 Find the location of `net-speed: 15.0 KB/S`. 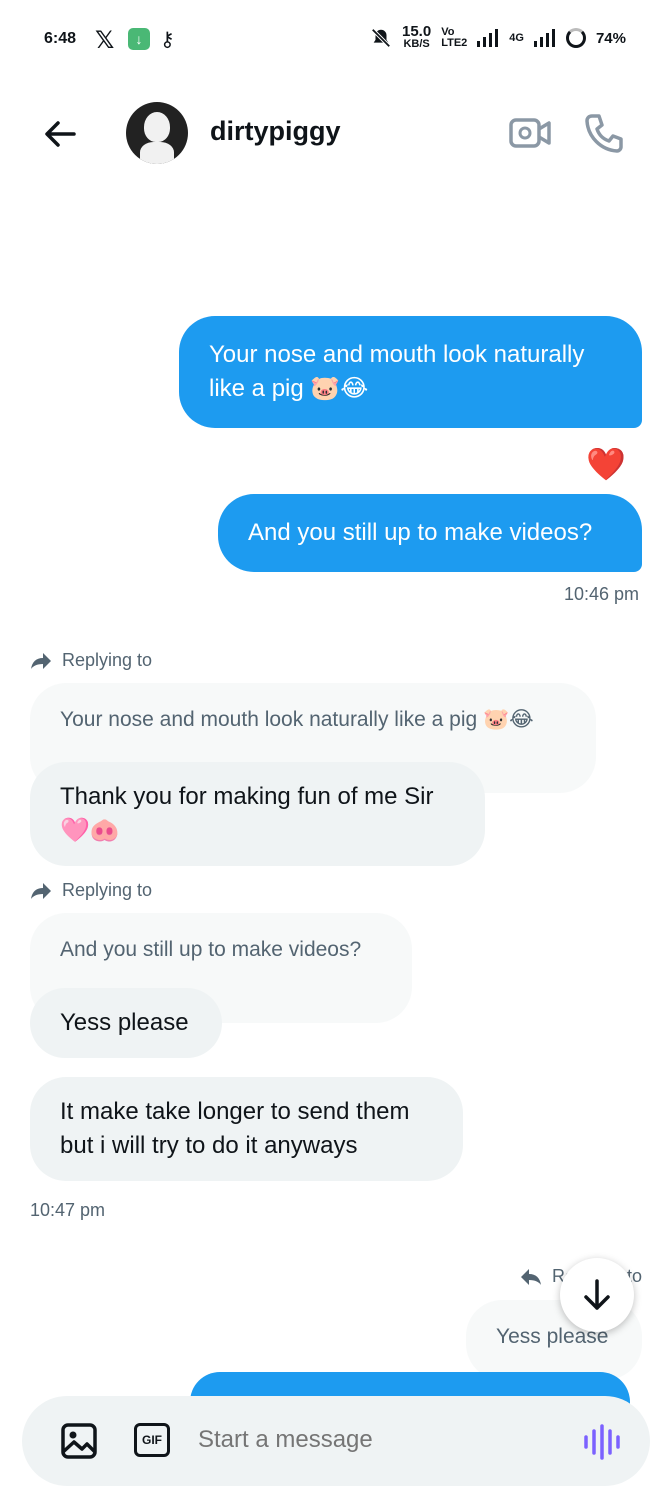

net-speed: 15.0 KB/S is located at coordinates (417, 36).